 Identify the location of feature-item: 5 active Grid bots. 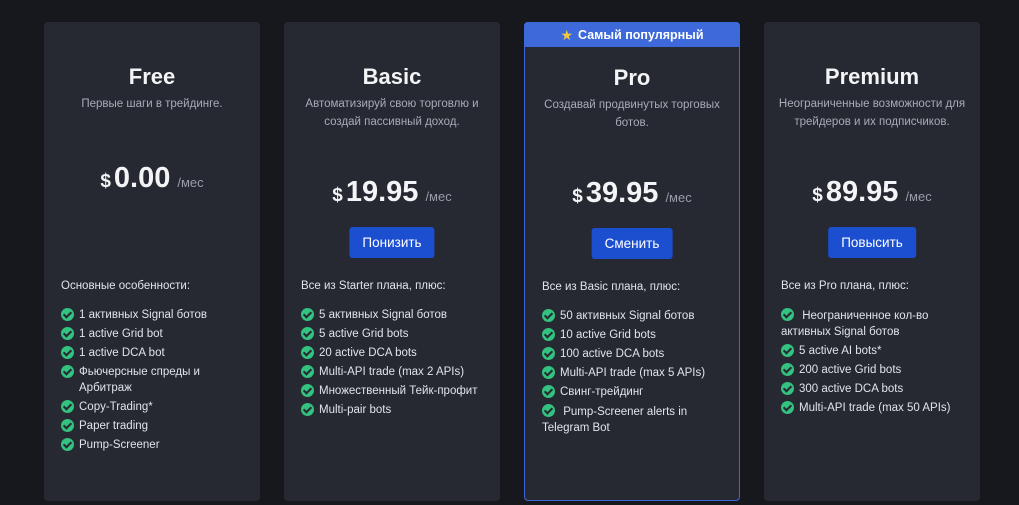
(395, 334).